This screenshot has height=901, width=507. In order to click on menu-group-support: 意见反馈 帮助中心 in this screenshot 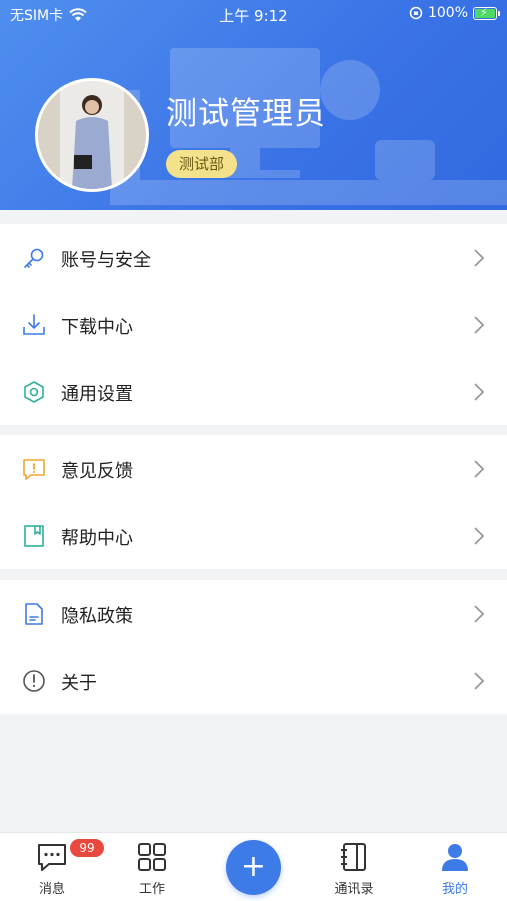, I will do `click(253, 502)`.